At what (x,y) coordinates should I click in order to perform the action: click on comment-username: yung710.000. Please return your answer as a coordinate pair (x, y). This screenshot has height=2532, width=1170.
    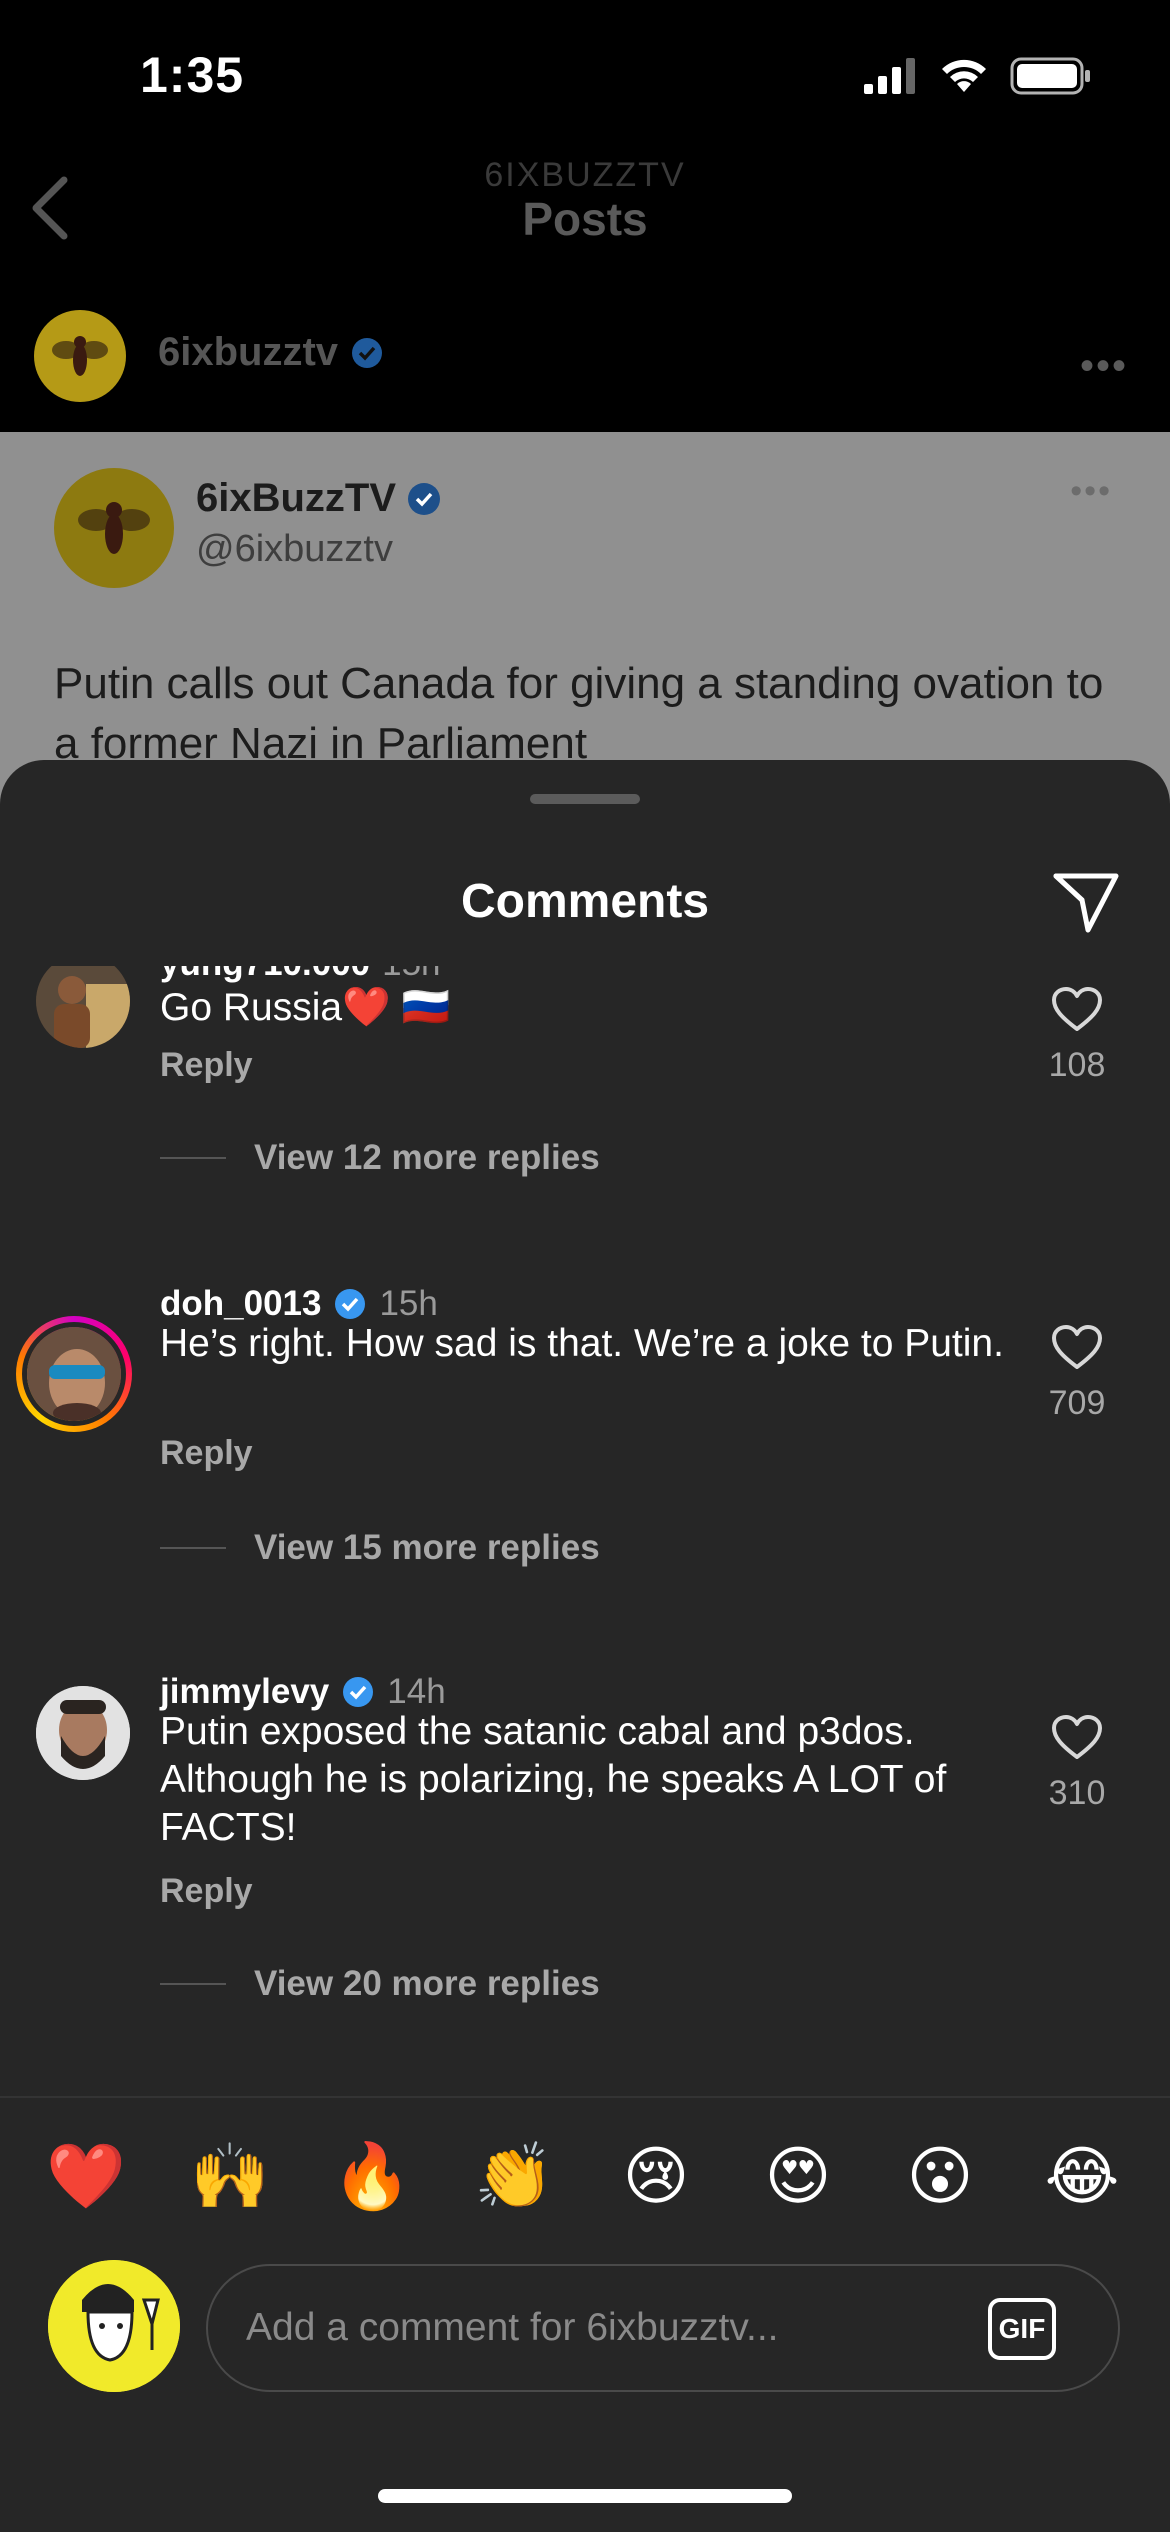
    Looking at the image, I should click on (265, 975).